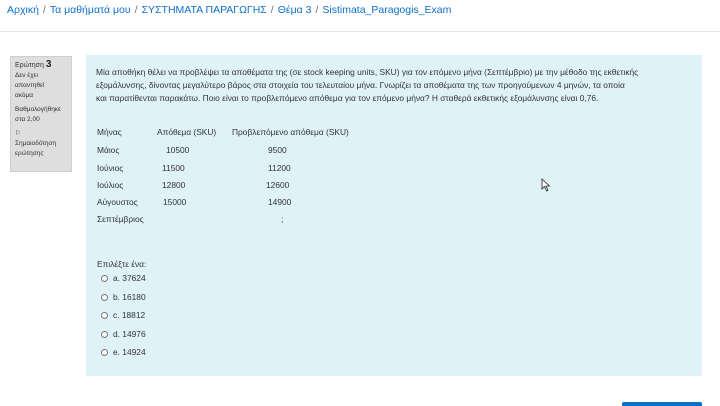 This screenshot has width=720, height=406. I want to click on flag-icon: ⚐, so click(18, 133).